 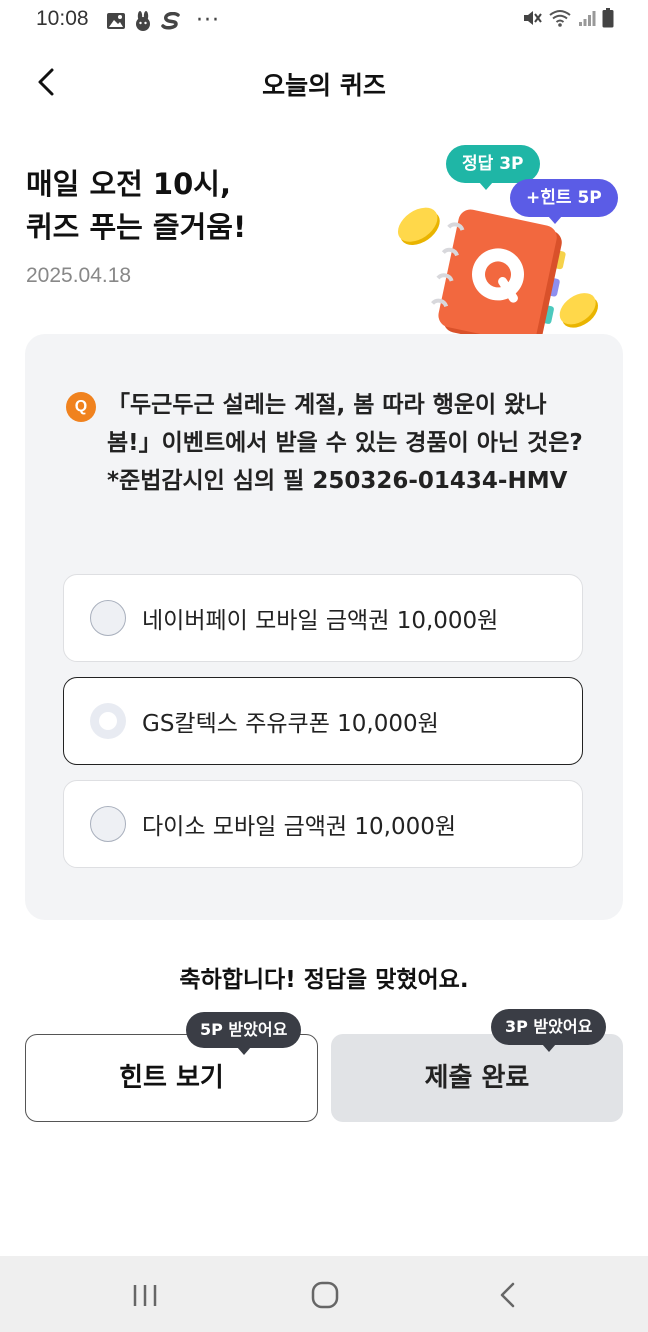 I want to click on headline-line-1: 매일 오전 10시,, so click(x=128, y=184).